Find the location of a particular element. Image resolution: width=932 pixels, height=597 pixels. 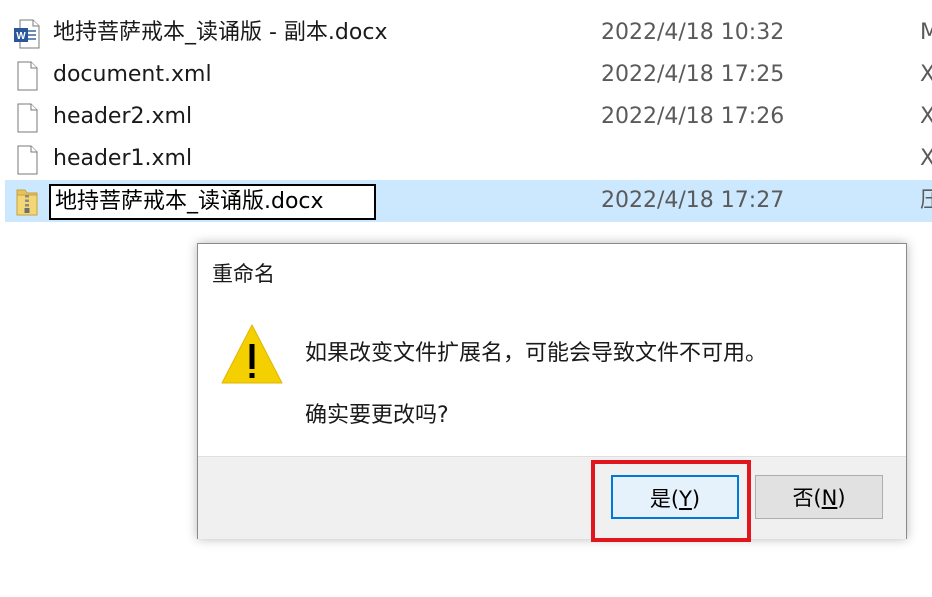

yes-button-close: ) is located at coordinates (696, 499).